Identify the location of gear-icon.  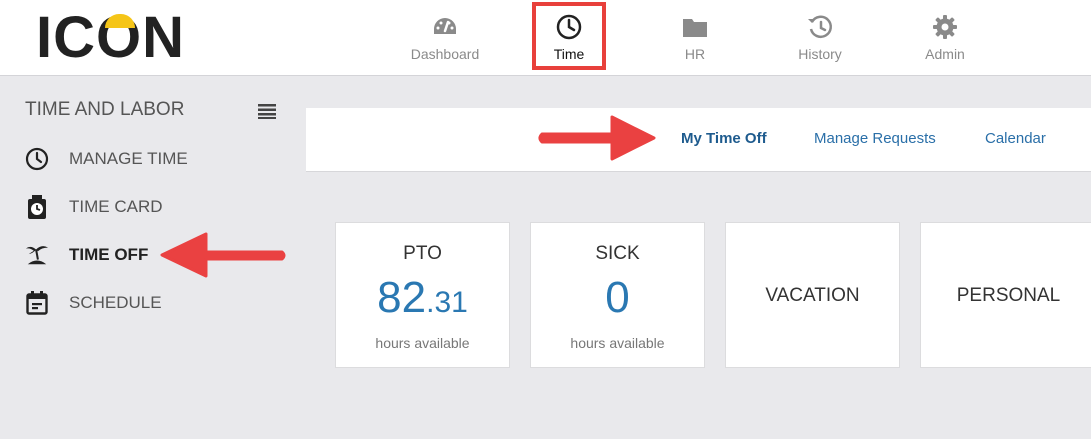
(945, 27).